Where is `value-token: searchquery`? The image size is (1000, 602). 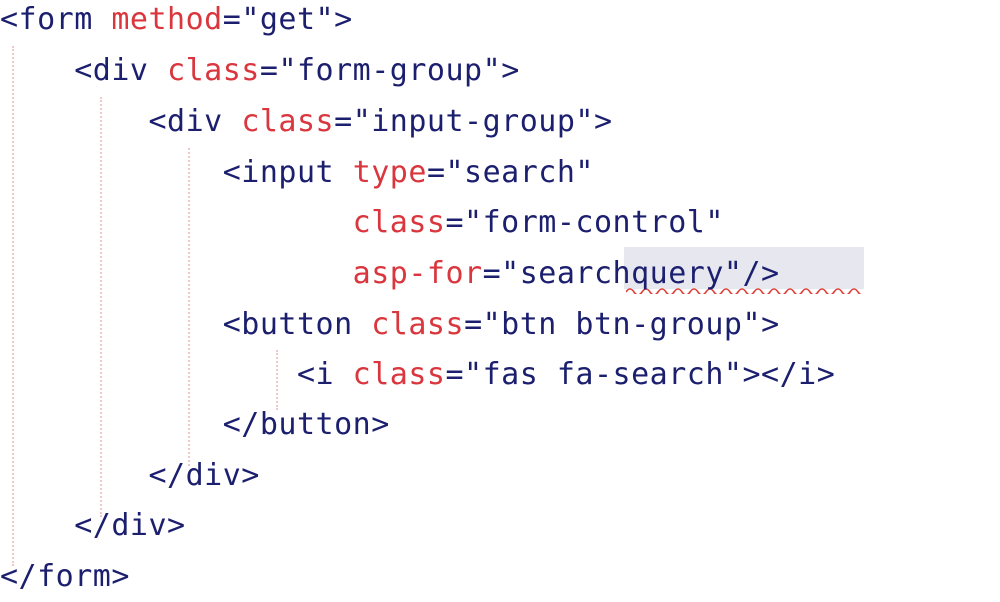
value-token: searchquery is located at coordinates (621, 273).